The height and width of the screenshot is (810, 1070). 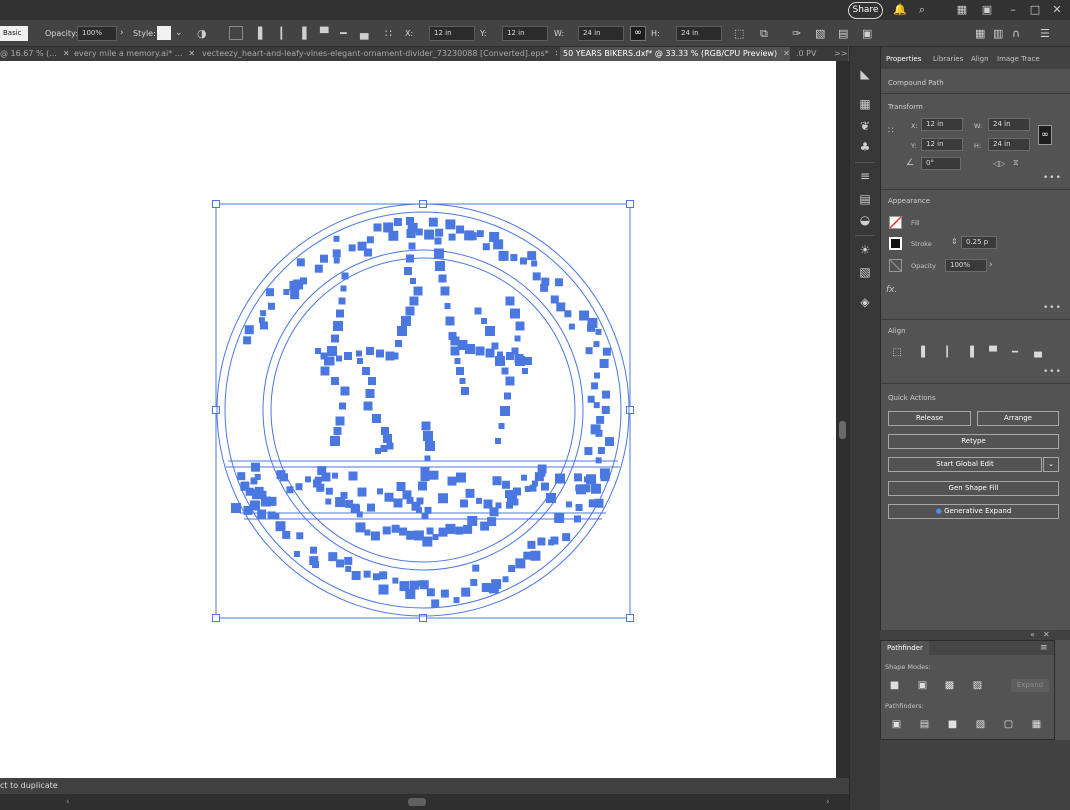 I want to click on tab-doc-2: every mile a memory.ai* ... ✕, so click(x=137, y=54).